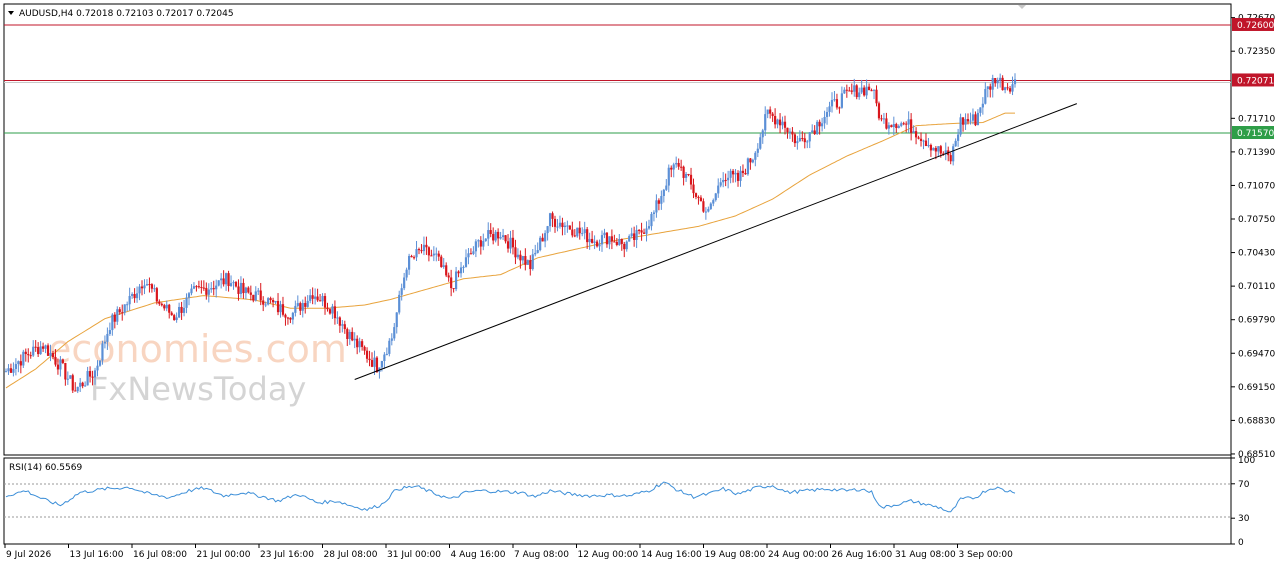  I want to click on price-tick: 0.69790, so click(1253, 321).